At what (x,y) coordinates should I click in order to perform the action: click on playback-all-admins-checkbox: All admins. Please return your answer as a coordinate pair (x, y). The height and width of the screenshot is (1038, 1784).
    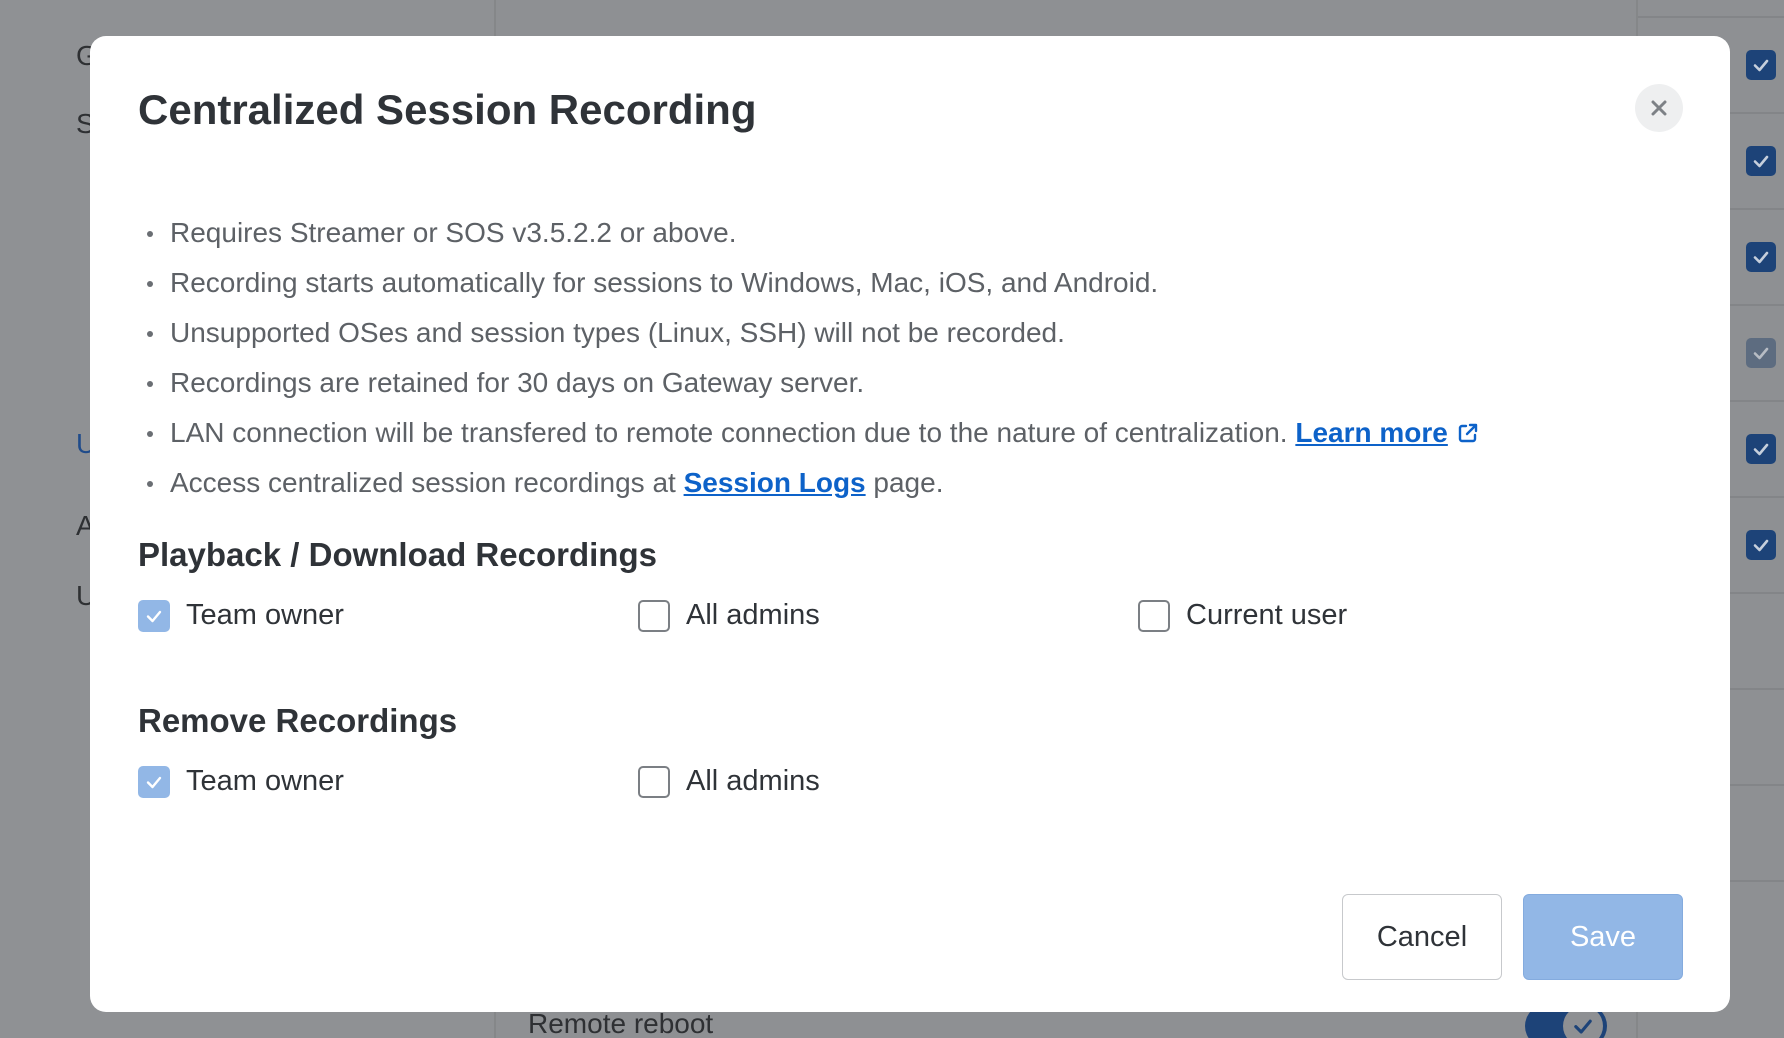
    Looking at the image, I should click on (729, 615).